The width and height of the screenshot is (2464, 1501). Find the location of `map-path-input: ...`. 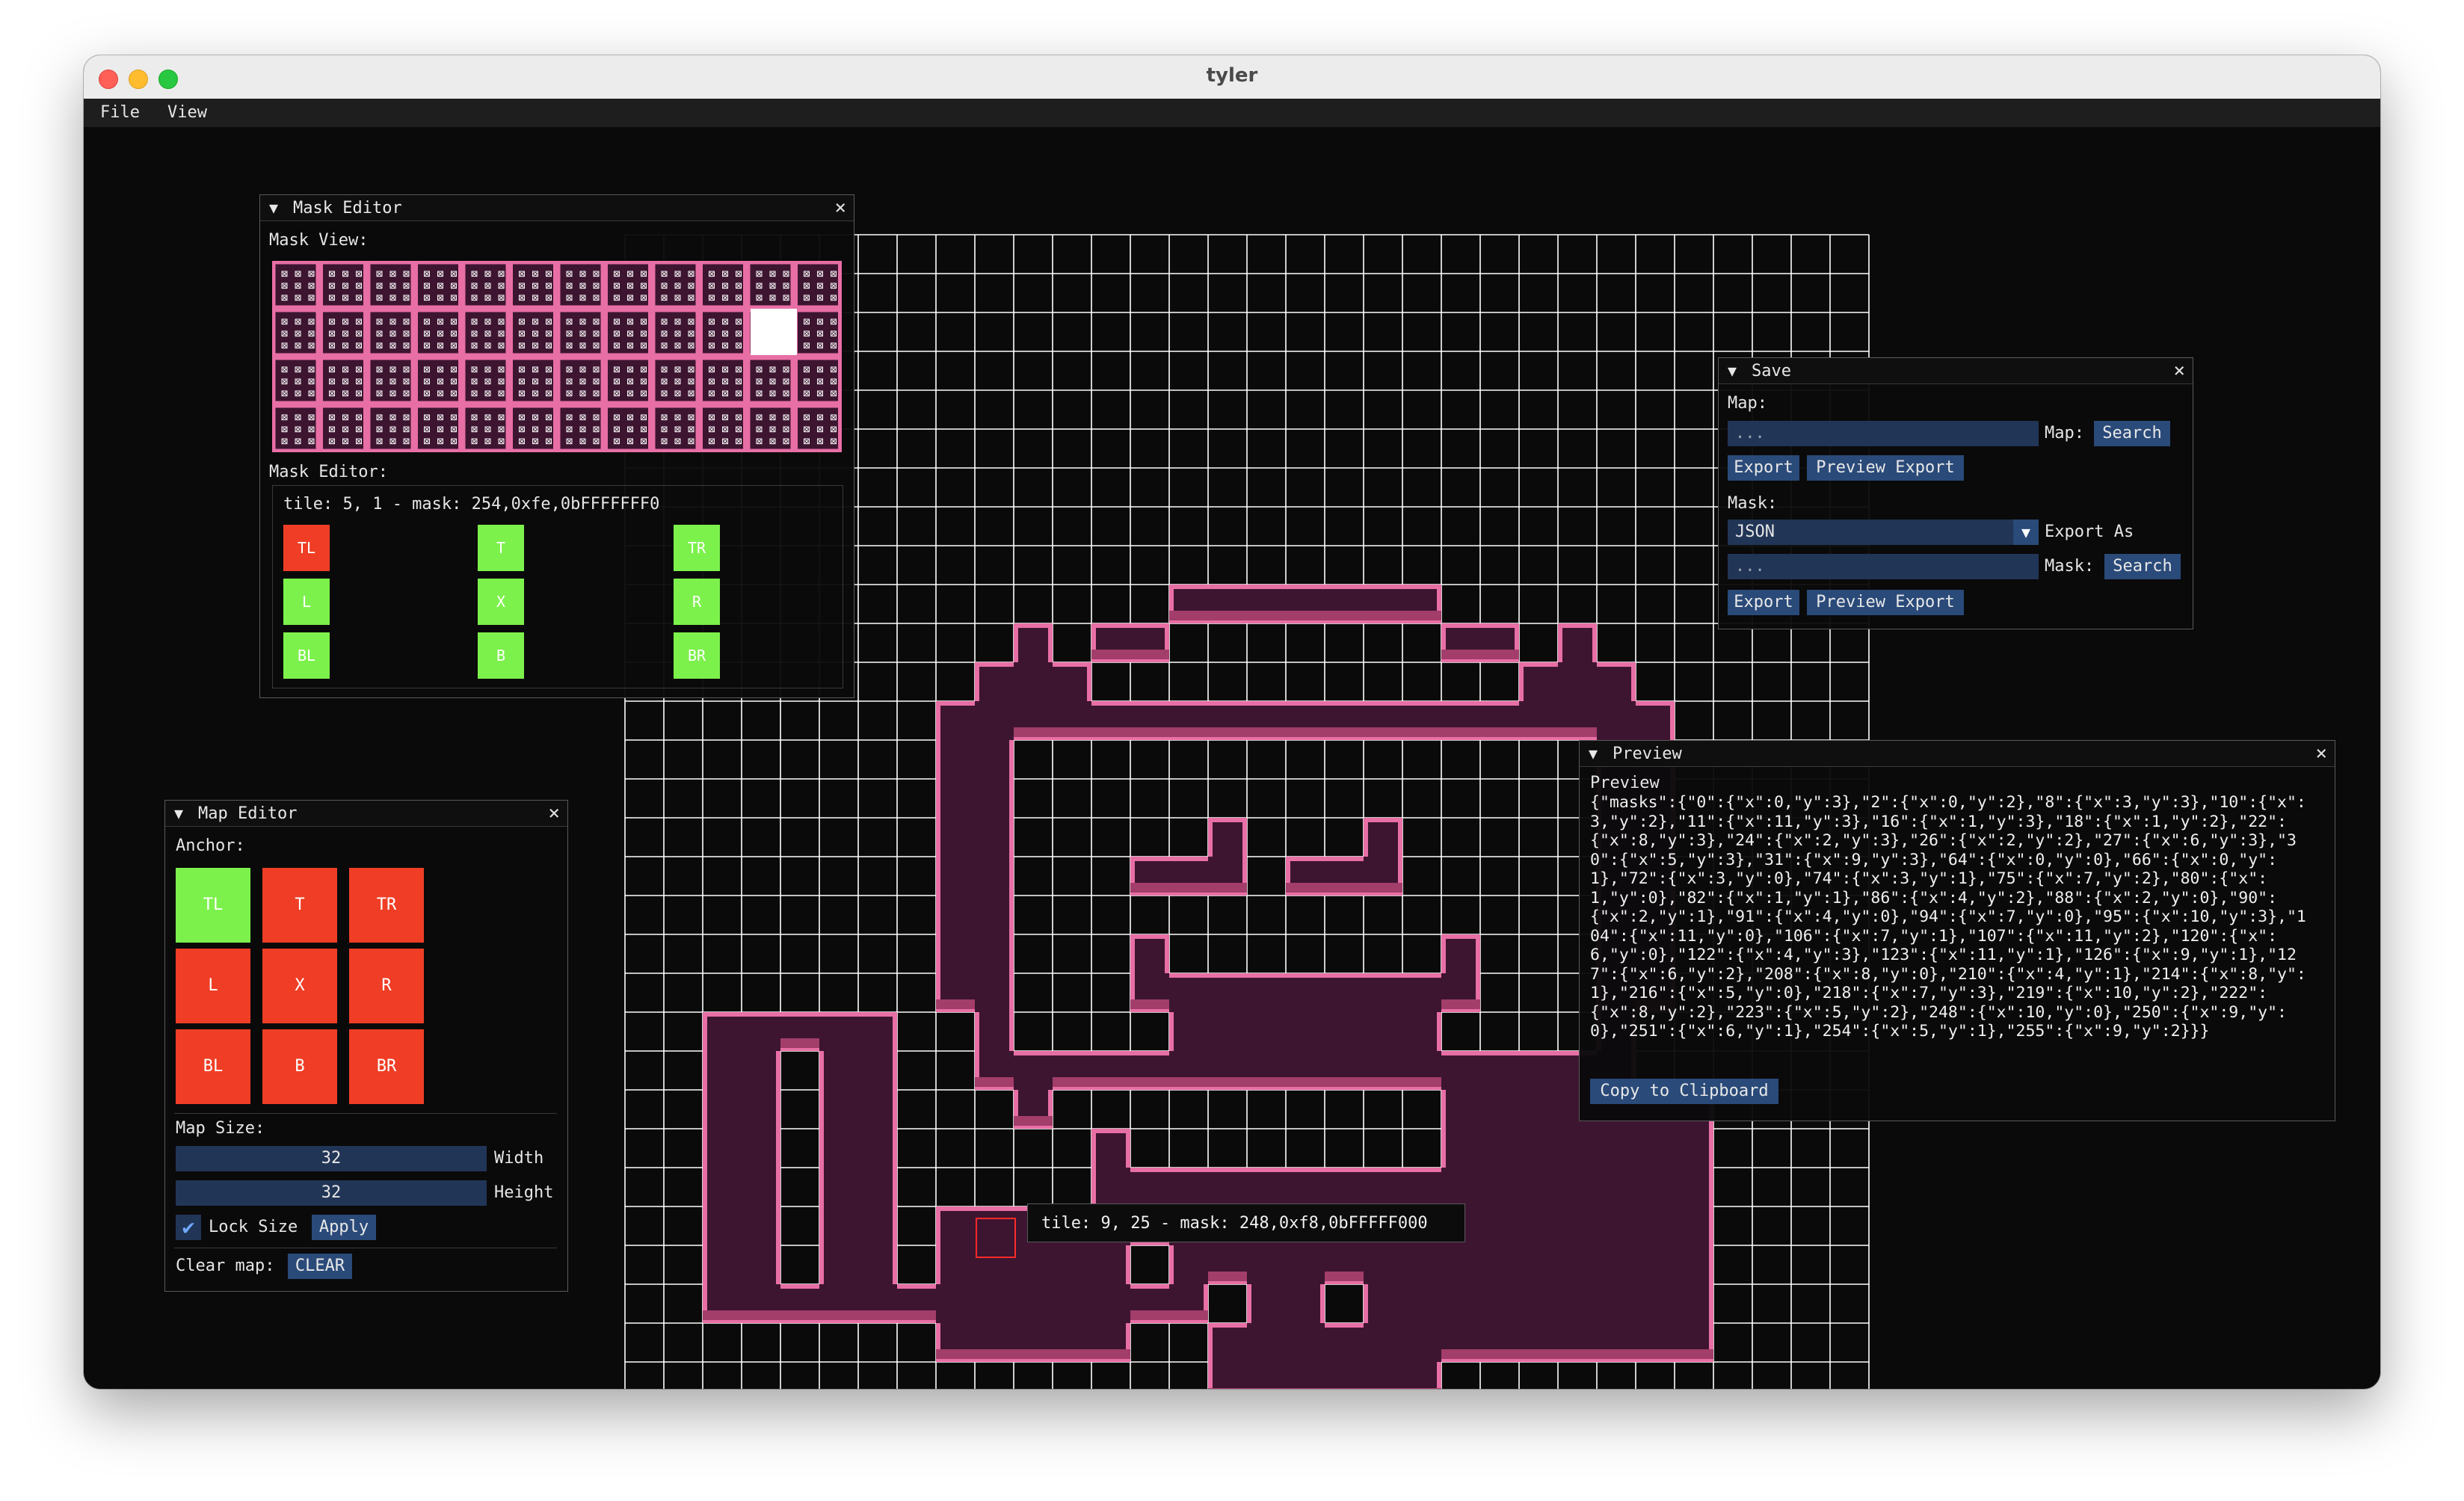

map-path-input: ... is located at coordinates (1883, 433).